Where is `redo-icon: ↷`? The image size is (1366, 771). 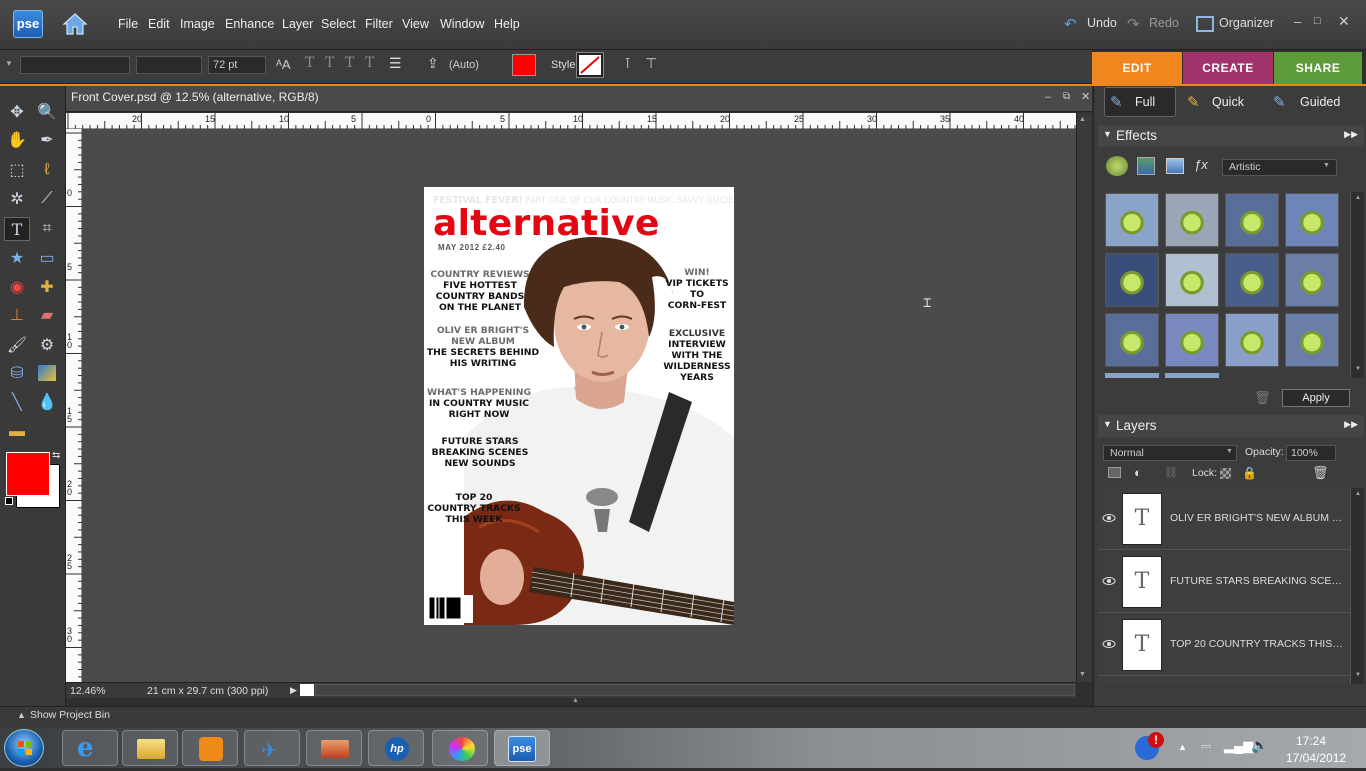
redo-icon: ↷ is located at coordinates (1133, 24).